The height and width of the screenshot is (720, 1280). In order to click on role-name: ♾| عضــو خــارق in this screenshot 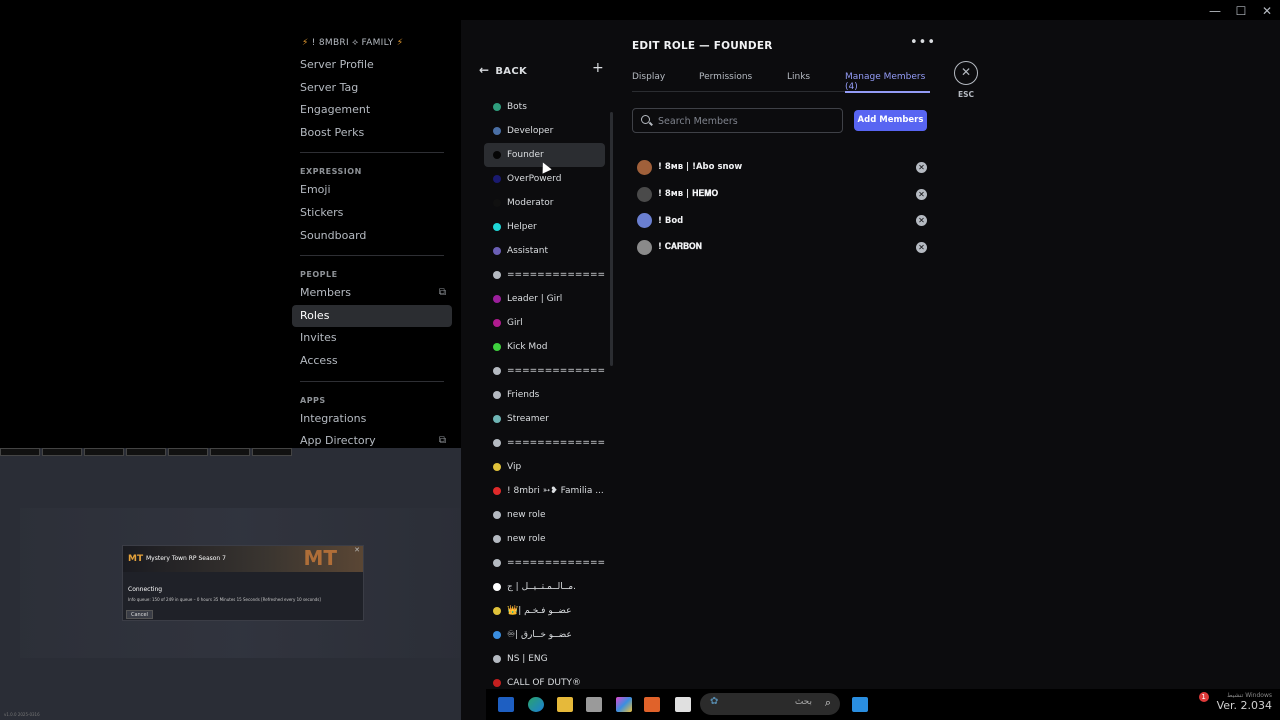, I will do `click(539, 635)`.